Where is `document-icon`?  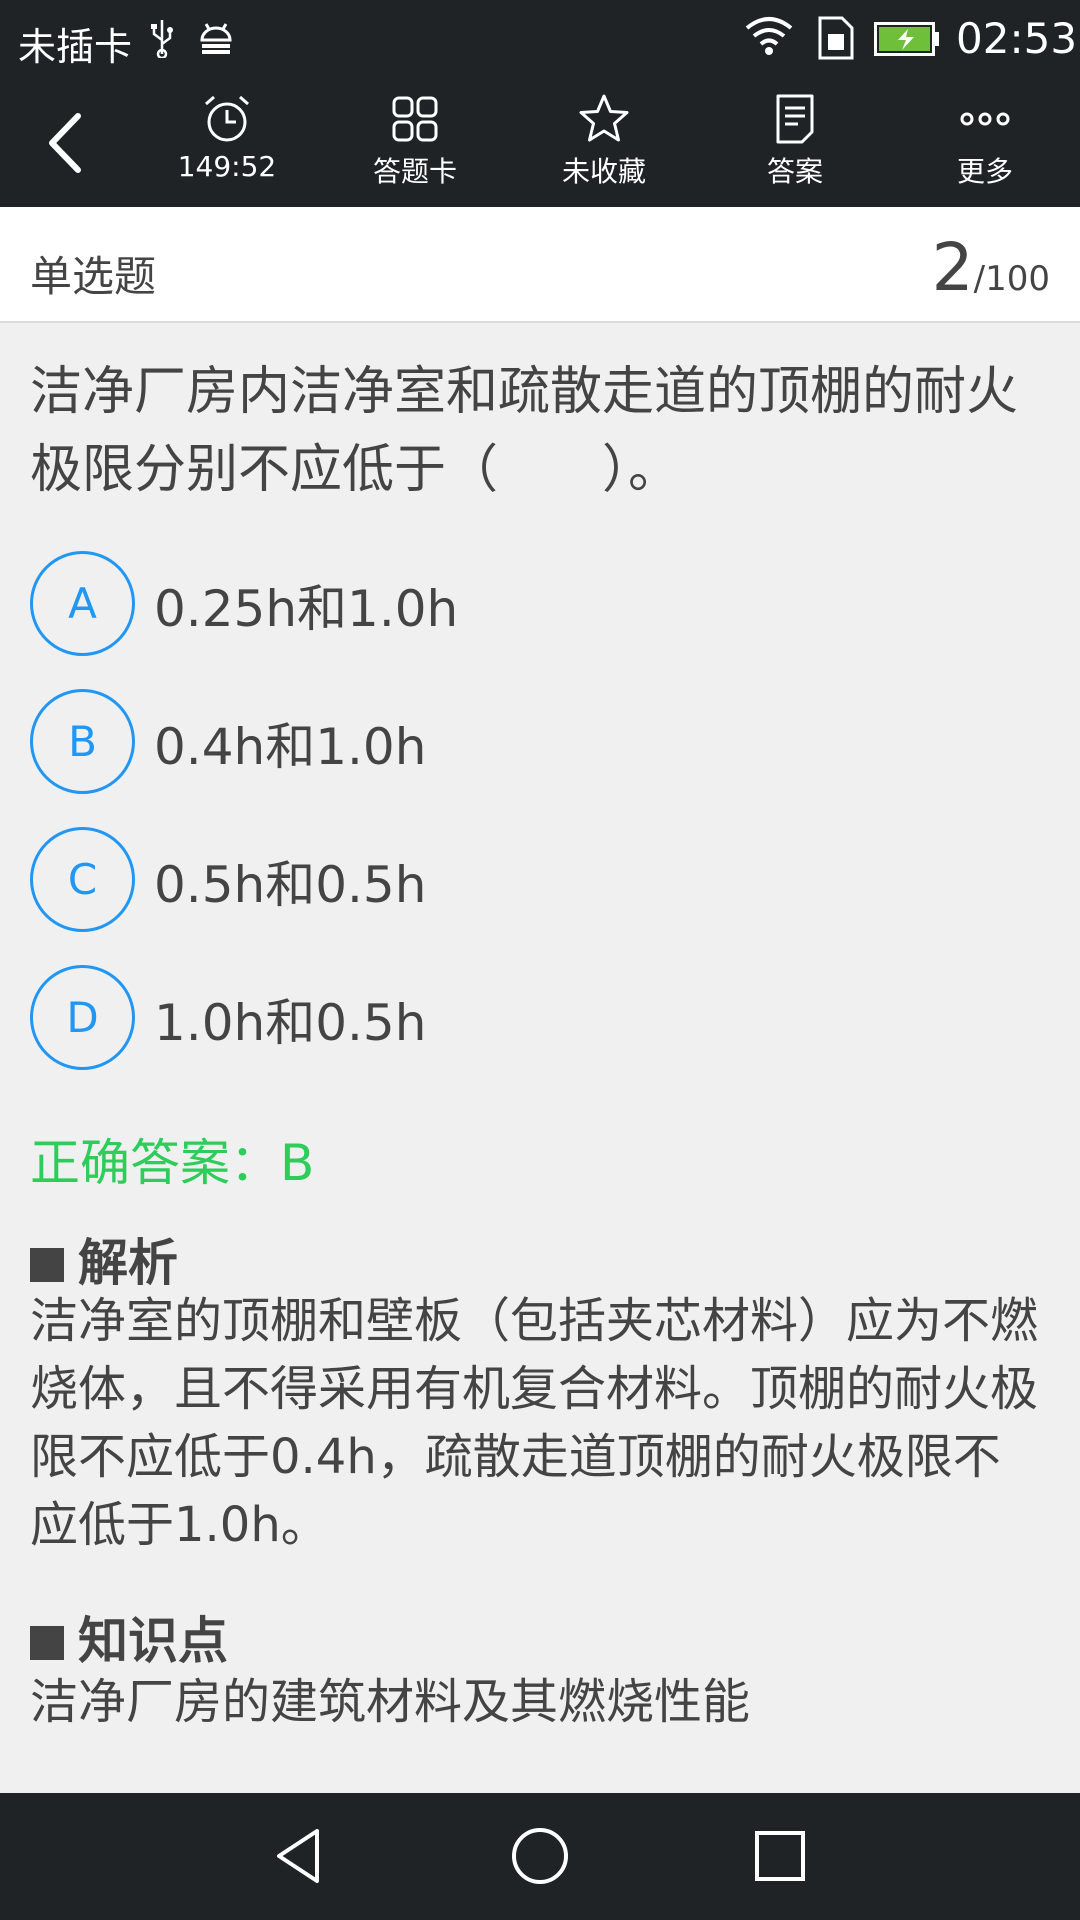 document-icon is located at coordinates (795, 119).